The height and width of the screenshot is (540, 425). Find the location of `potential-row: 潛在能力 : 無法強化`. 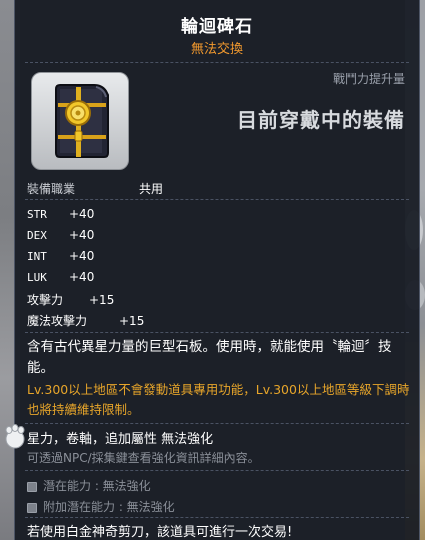

potential-row: 潛在能力 : 無法強化 is located at coordinates (89, 485).